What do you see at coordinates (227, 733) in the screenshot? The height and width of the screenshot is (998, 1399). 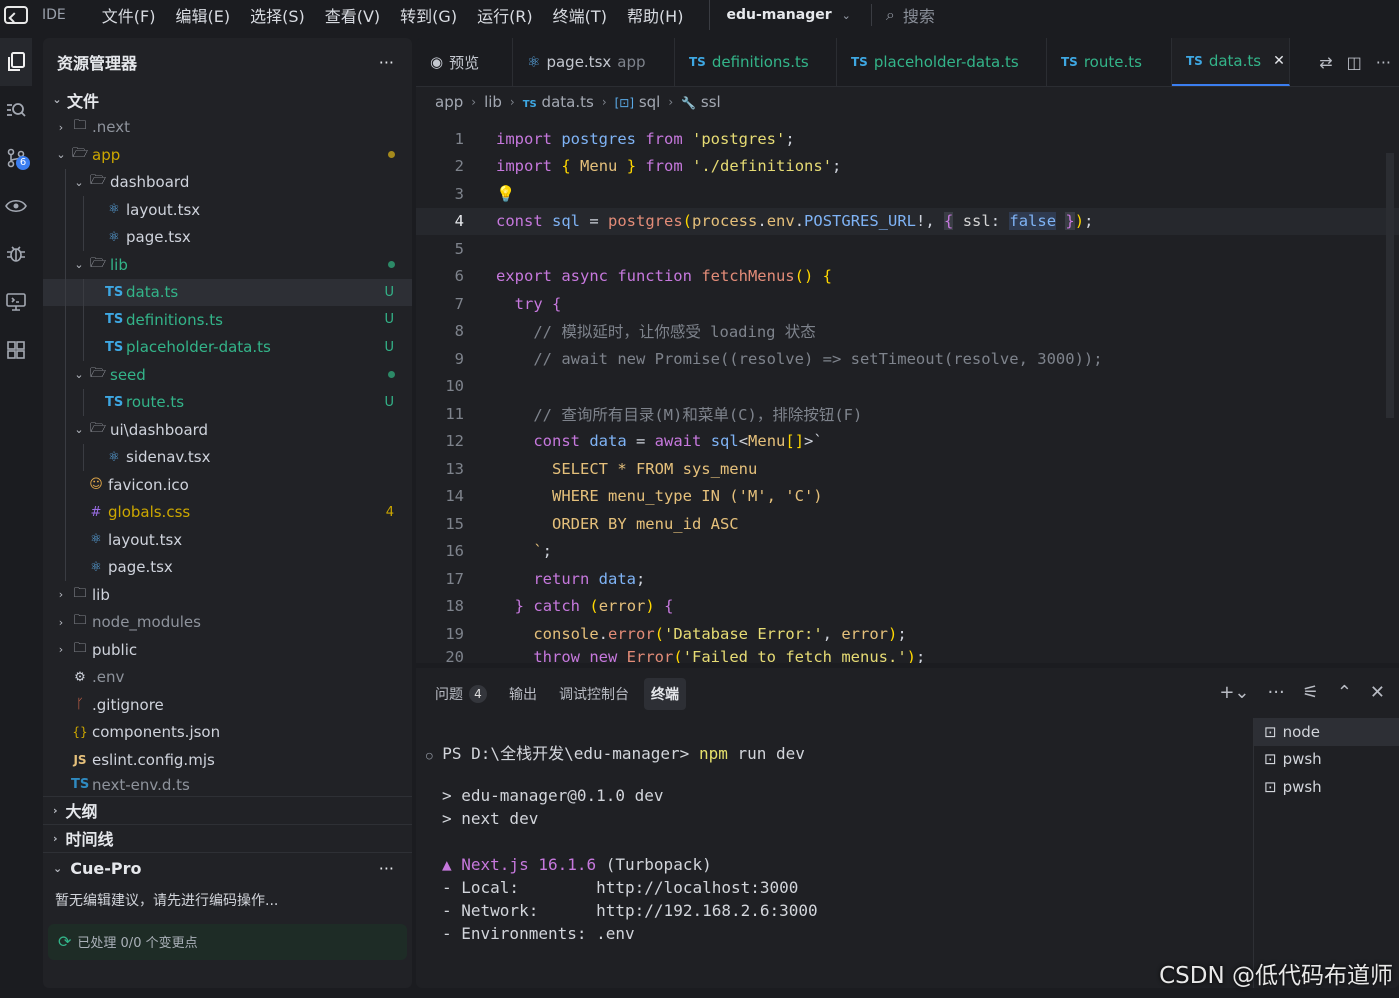 I see `tree-file-components-json: {} components.json` at bounding box center [227, 733].